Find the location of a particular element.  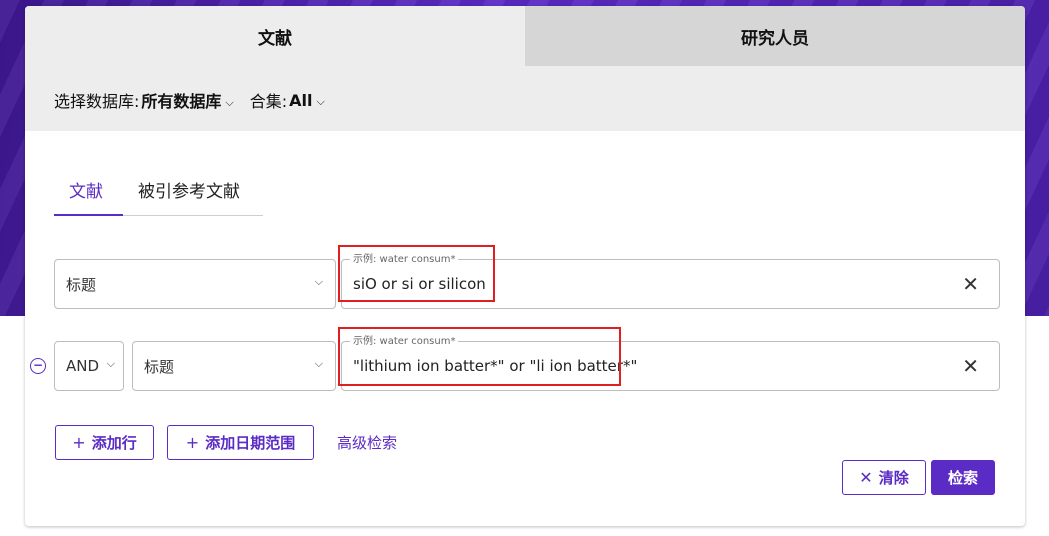

add-row-button: + 添加行 is located at coordinates (104, 442).